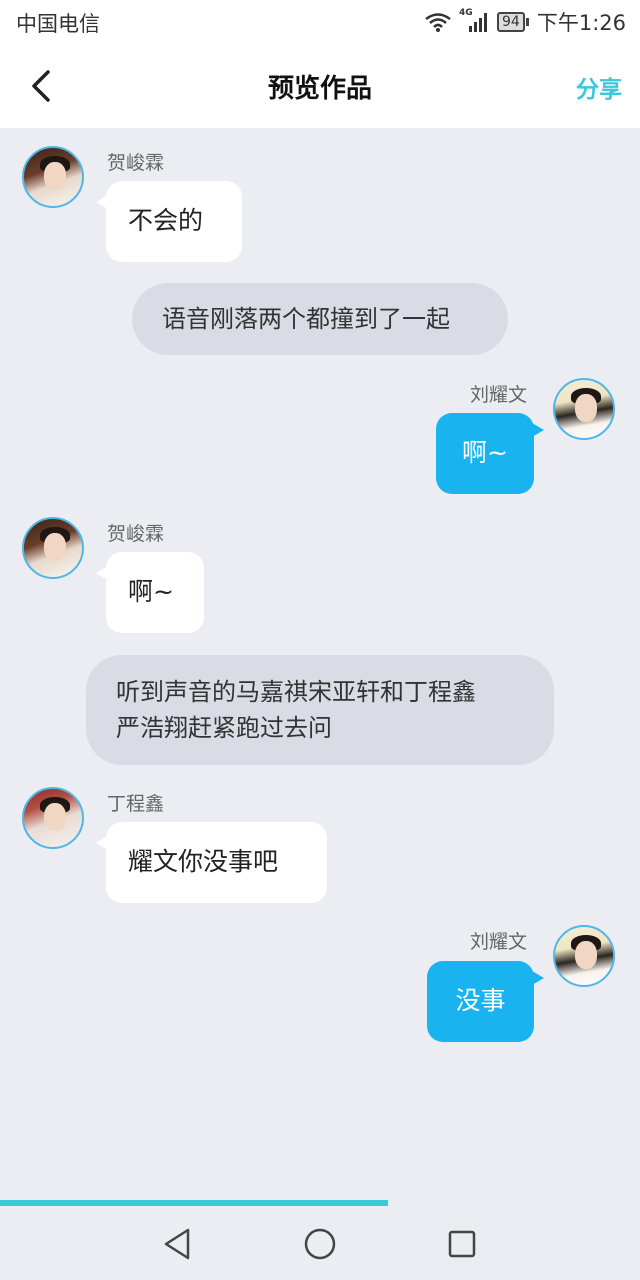 The image size is (640, 1280). I want to click on app-header: 预览作品 分享, so click(320, 86).